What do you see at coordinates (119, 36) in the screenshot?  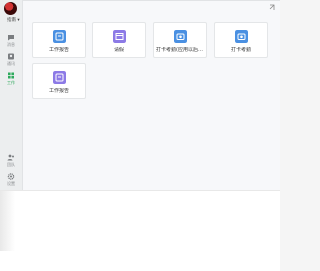 I see `calendar-icon` at bounding box center [119, 36].